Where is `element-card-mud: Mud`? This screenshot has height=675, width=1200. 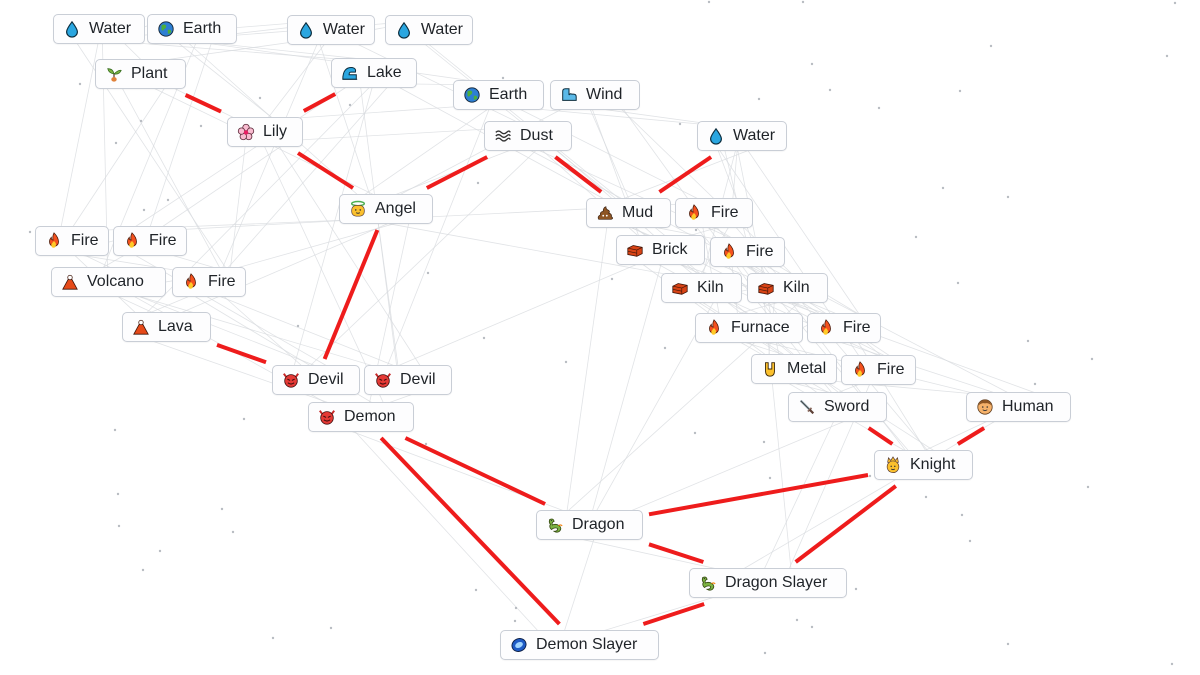
element-card-mud: Mud is located at coordinates (628, 213).